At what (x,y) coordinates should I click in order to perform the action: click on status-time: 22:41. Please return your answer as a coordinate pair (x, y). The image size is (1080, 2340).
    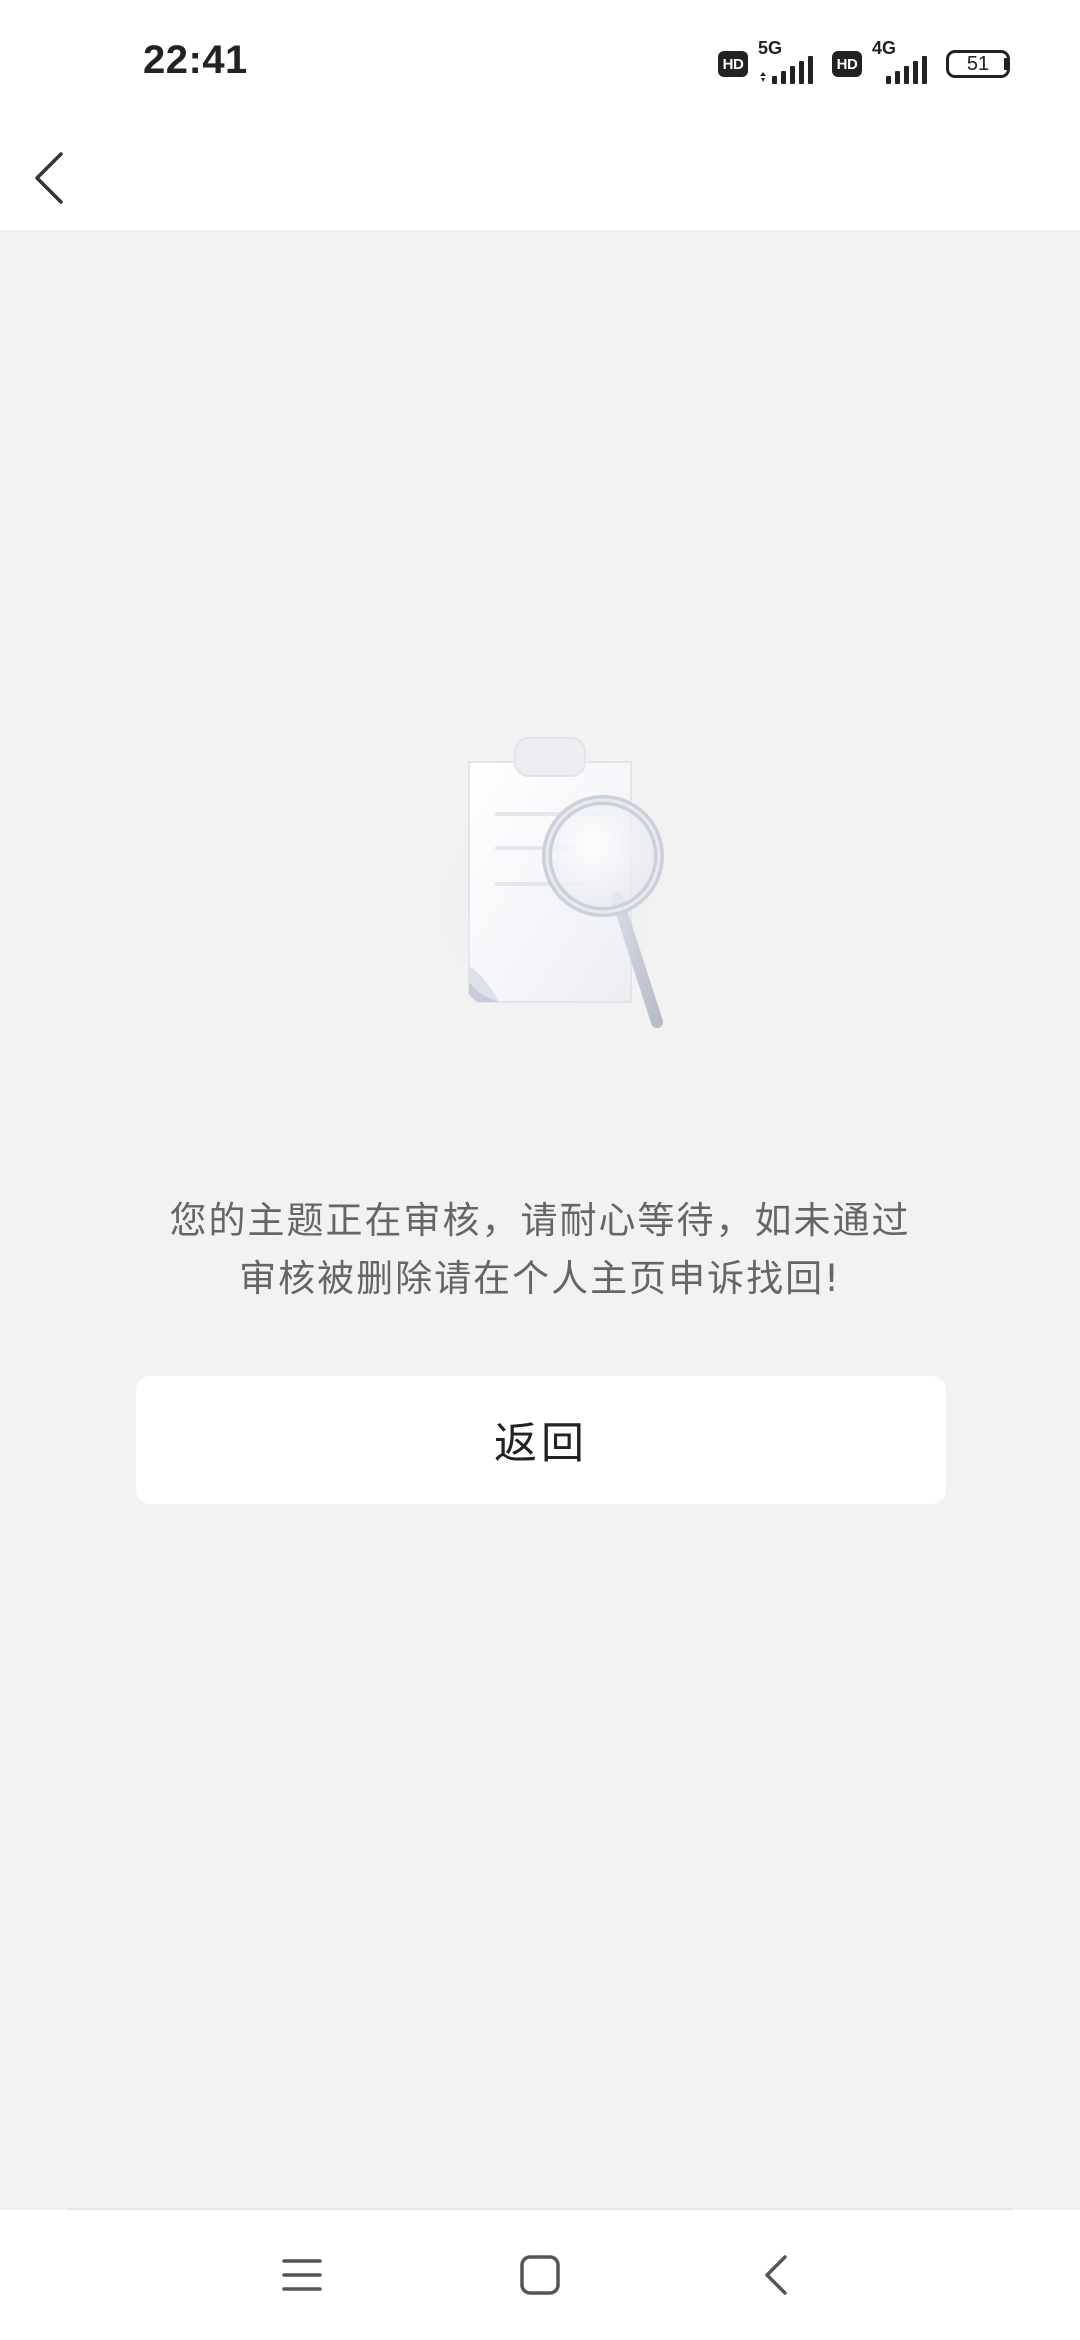
    Looking at the image, I should click on (195, 60).